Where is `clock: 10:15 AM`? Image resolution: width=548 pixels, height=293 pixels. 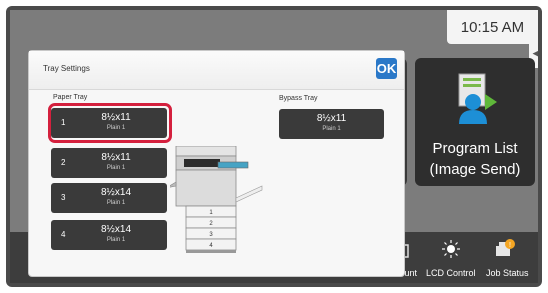
clock: 10:15 AM is located at coordinates (492, 27).